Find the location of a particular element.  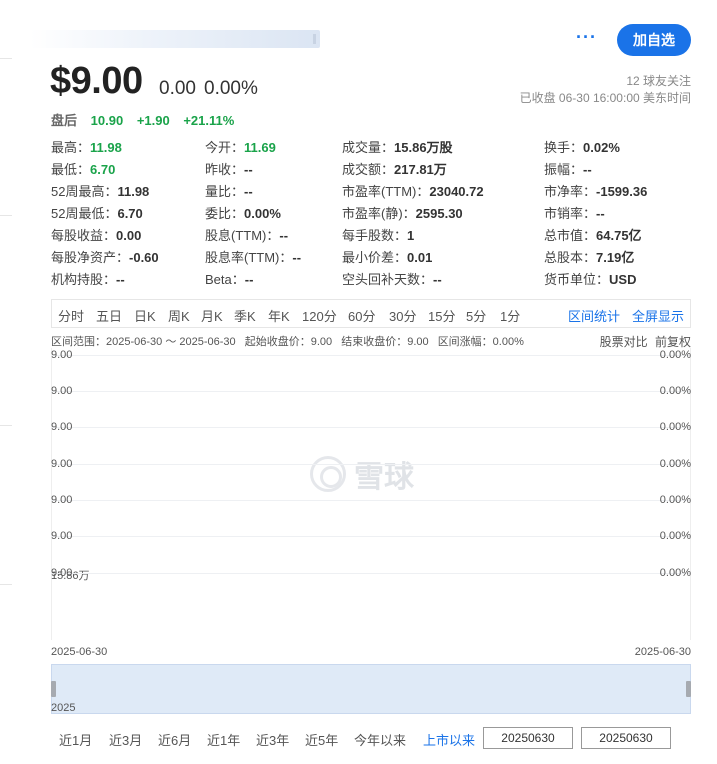

left-edge is located at coordinates (6, 382).